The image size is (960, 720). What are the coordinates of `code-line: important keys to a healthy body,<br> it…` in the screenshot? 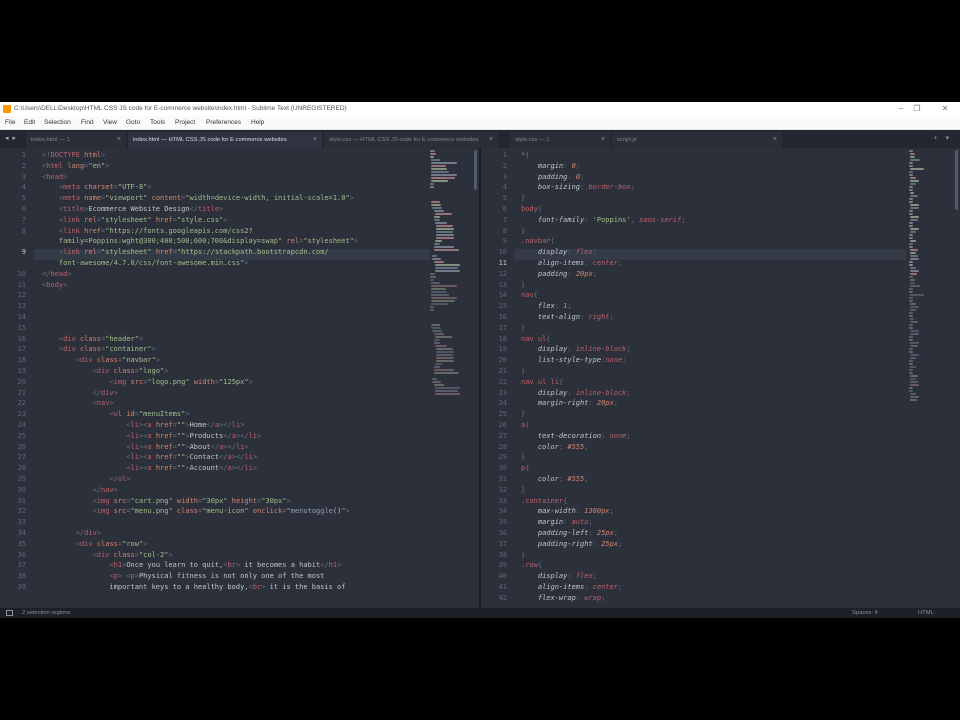 It's located at (193, 587).